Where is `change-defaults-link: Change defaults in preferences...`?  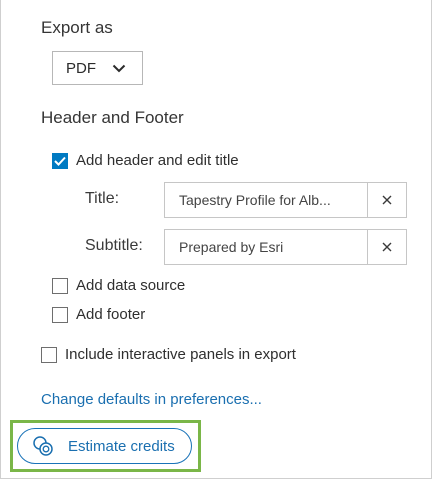 change-defaults-link: Change defaults in preferences... is located at coordinates (151, 399).